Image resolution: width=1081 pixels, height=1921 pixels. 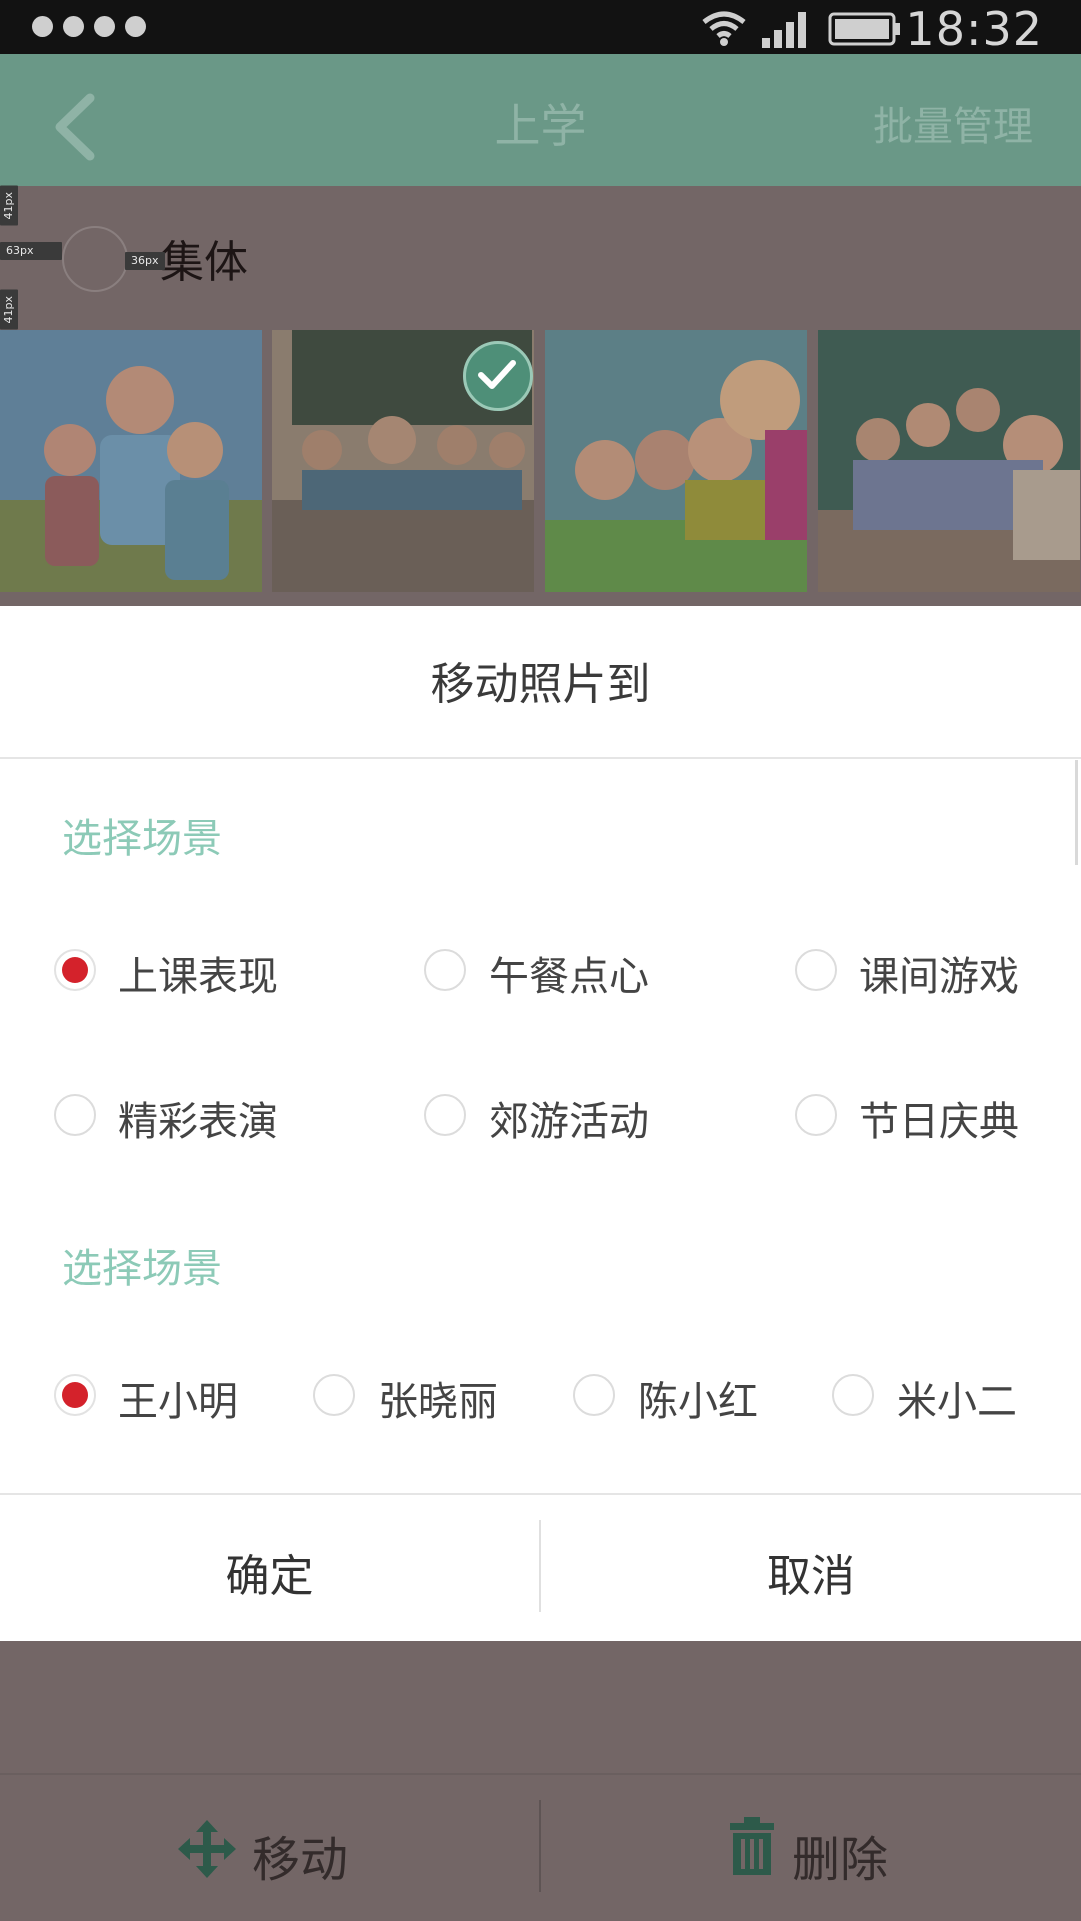 What do you see at coordinates (445, 1115) in the screenshot?
I see `radio-scene-outing` at bounding box center [445, 1115].